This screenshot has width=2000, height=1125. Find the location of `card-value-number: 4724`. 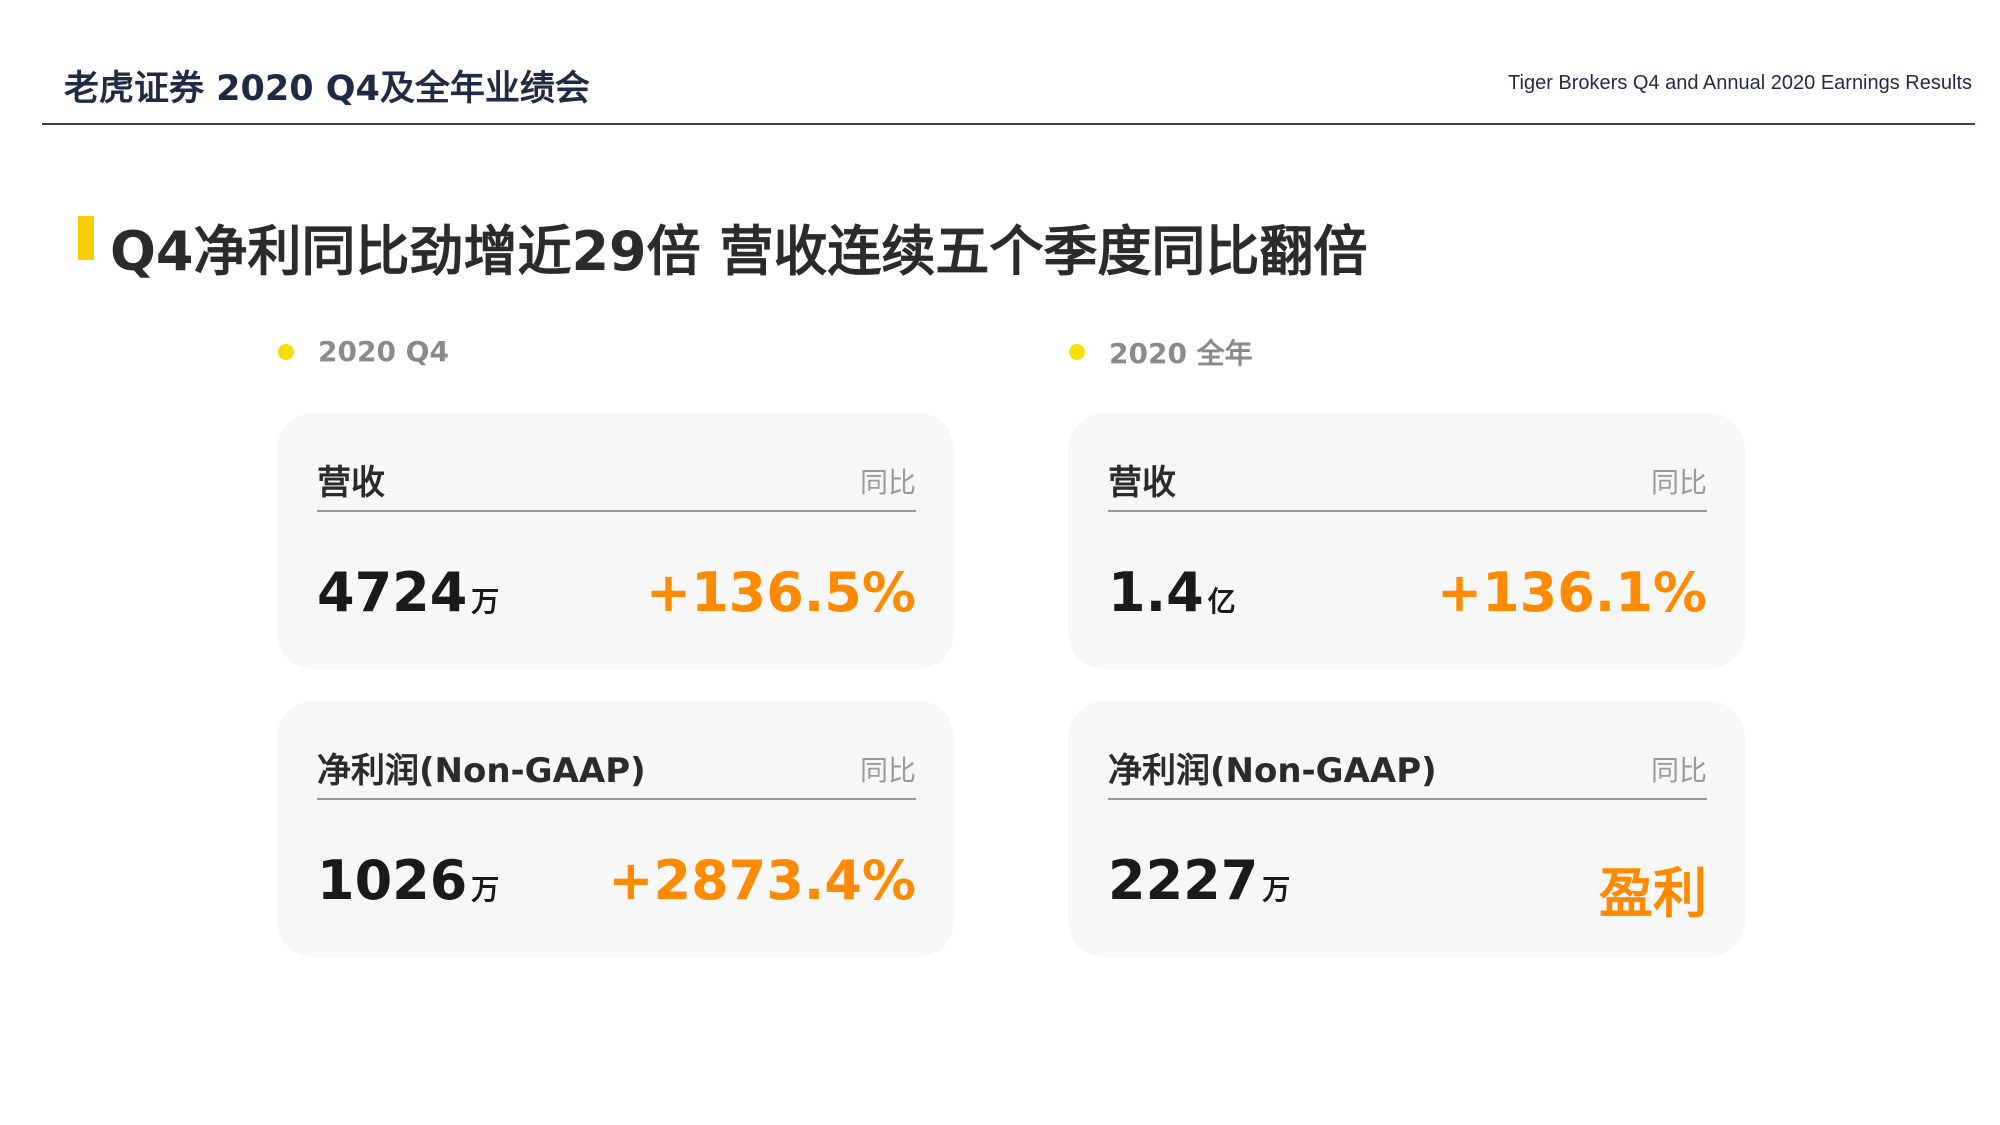

card-value-number: 4724 is located at coordinates (392, 592).